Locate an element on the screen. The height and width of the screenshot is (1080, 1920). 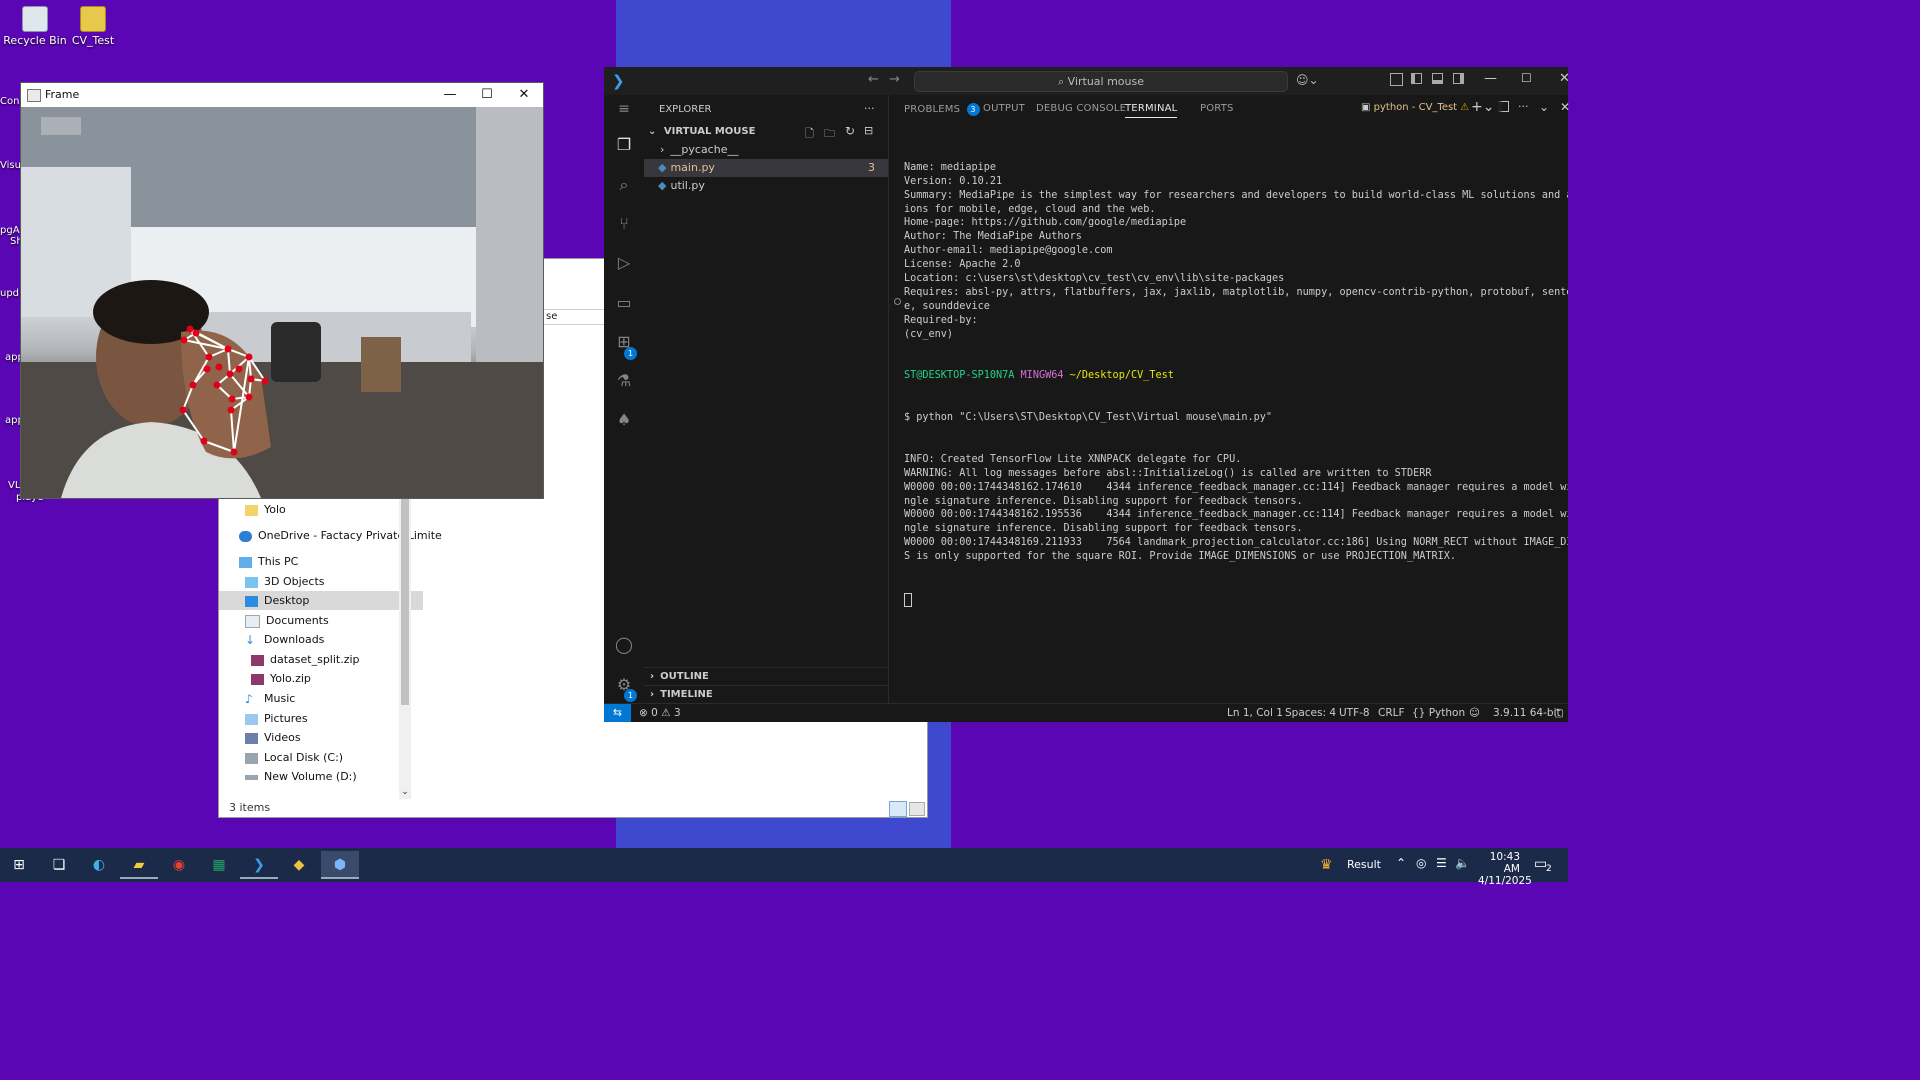
desktop-icon-label: Con is located at coordinates (9, 101).